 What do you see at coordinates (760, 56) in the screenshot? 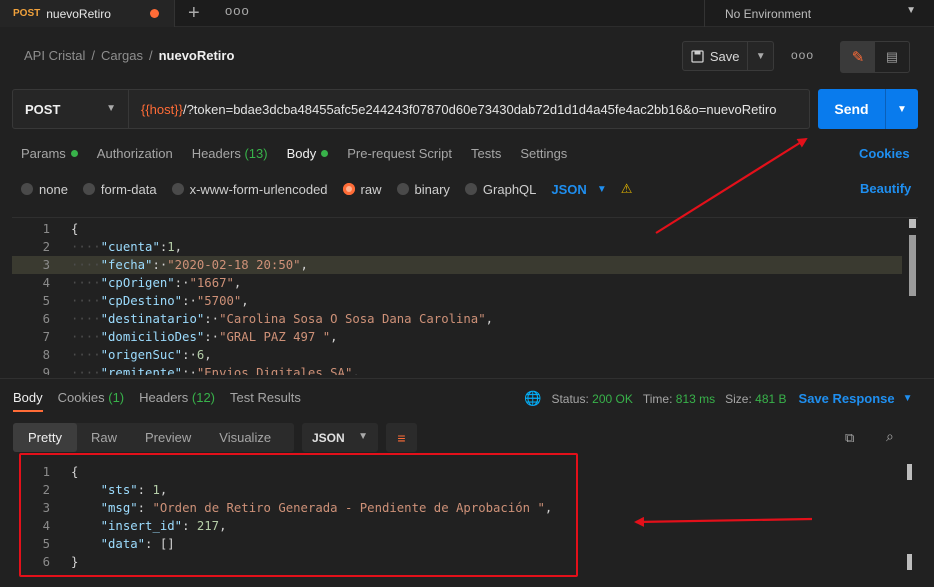
I see `save-options-chevron-icon: ▼` at bounding box center [760, 56].